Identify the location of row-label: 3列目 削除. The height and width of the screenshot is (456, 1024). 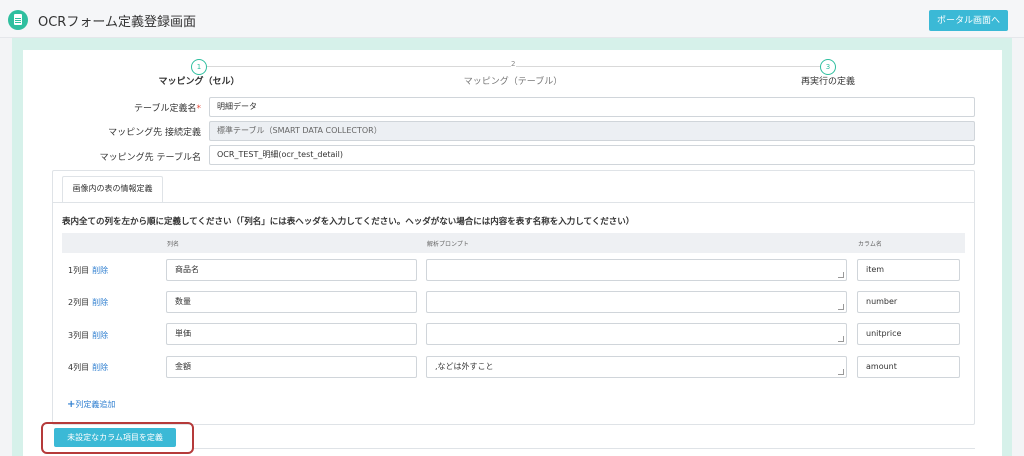
(88, 335).